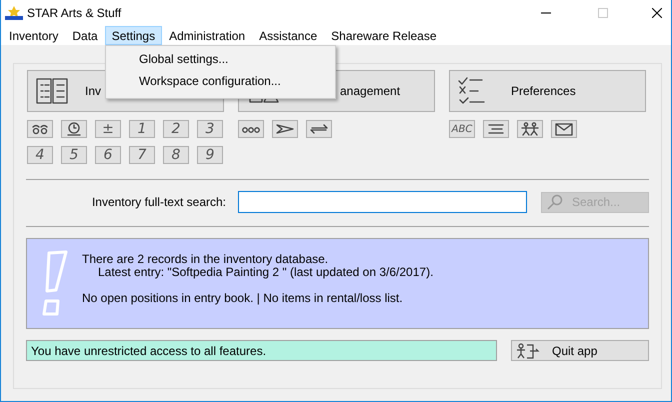 The width and height of the screenshot is (672, 402). I want to click on window-title: STAR Arts & Stuff, so click(74, 13).